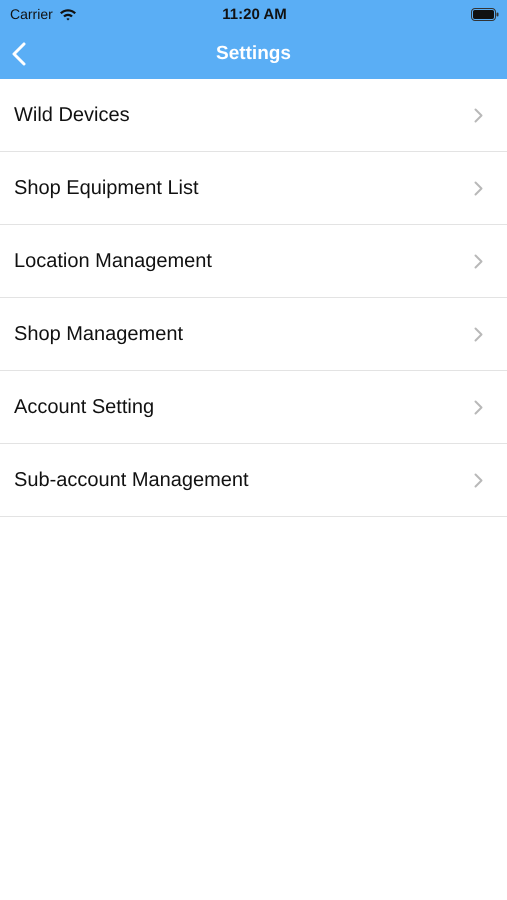  What do you see at coordinates (254, 14) in the screenshot?
I see `clock-time: 11:20 AM` at bounding box center [254, 14].